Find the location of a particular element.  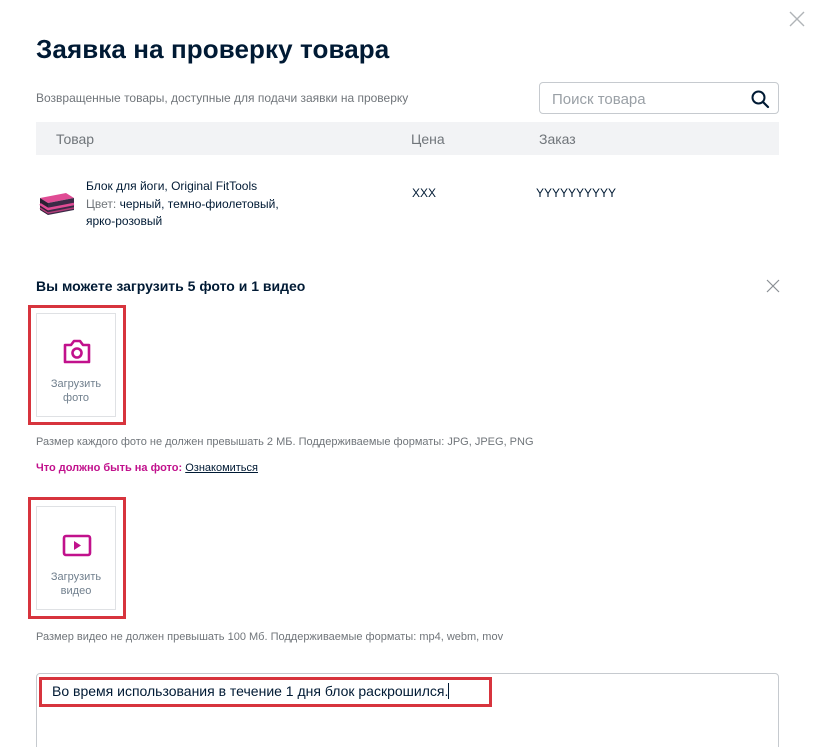

product-color-label: Цвет: is located at coordinates (101, 204).